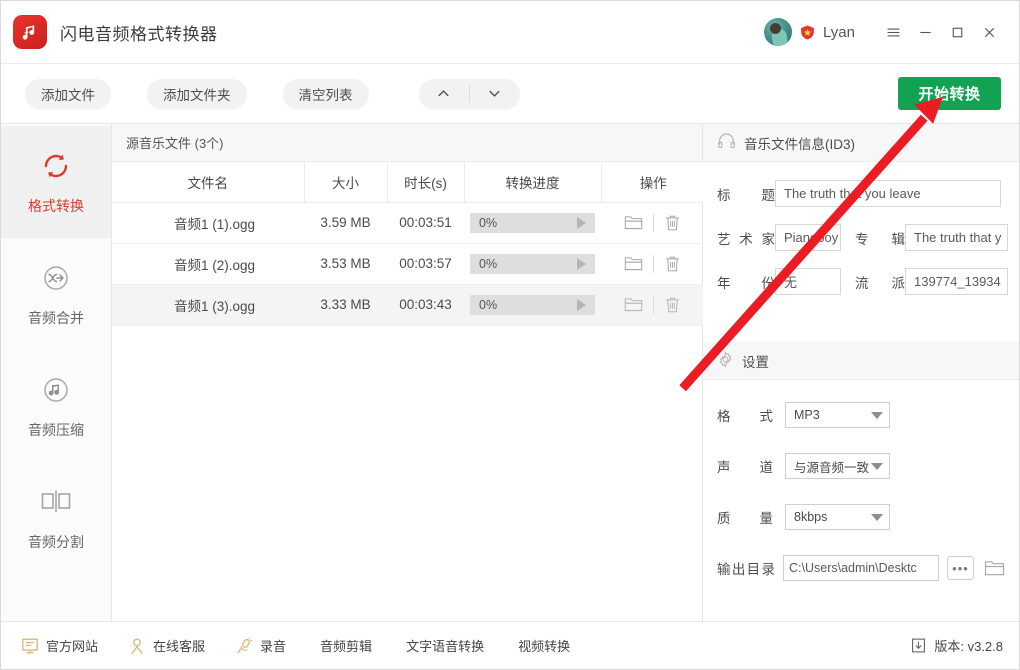 This screenshot has height=670, width=1020. Describe the element at coordinates (444, 94) in the screenshot. I see `chevron-up-icon` at that location.